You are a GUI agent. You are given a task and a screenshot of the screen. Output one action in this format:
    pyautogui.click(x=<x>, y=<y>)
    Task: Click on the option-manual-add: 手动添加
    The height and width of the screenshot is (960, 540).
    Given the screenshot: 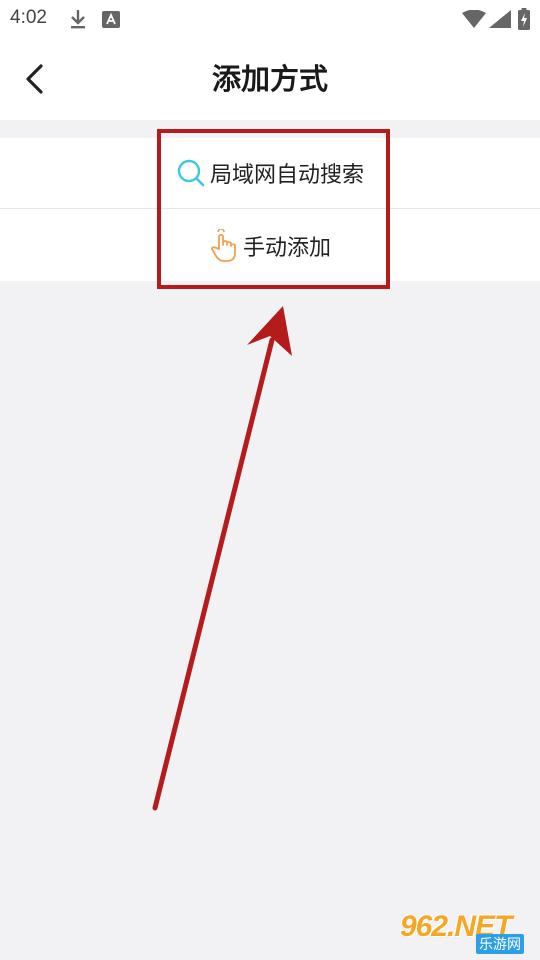 What is the action you would take?
    pyautogui.click(x=270, y=245)
    